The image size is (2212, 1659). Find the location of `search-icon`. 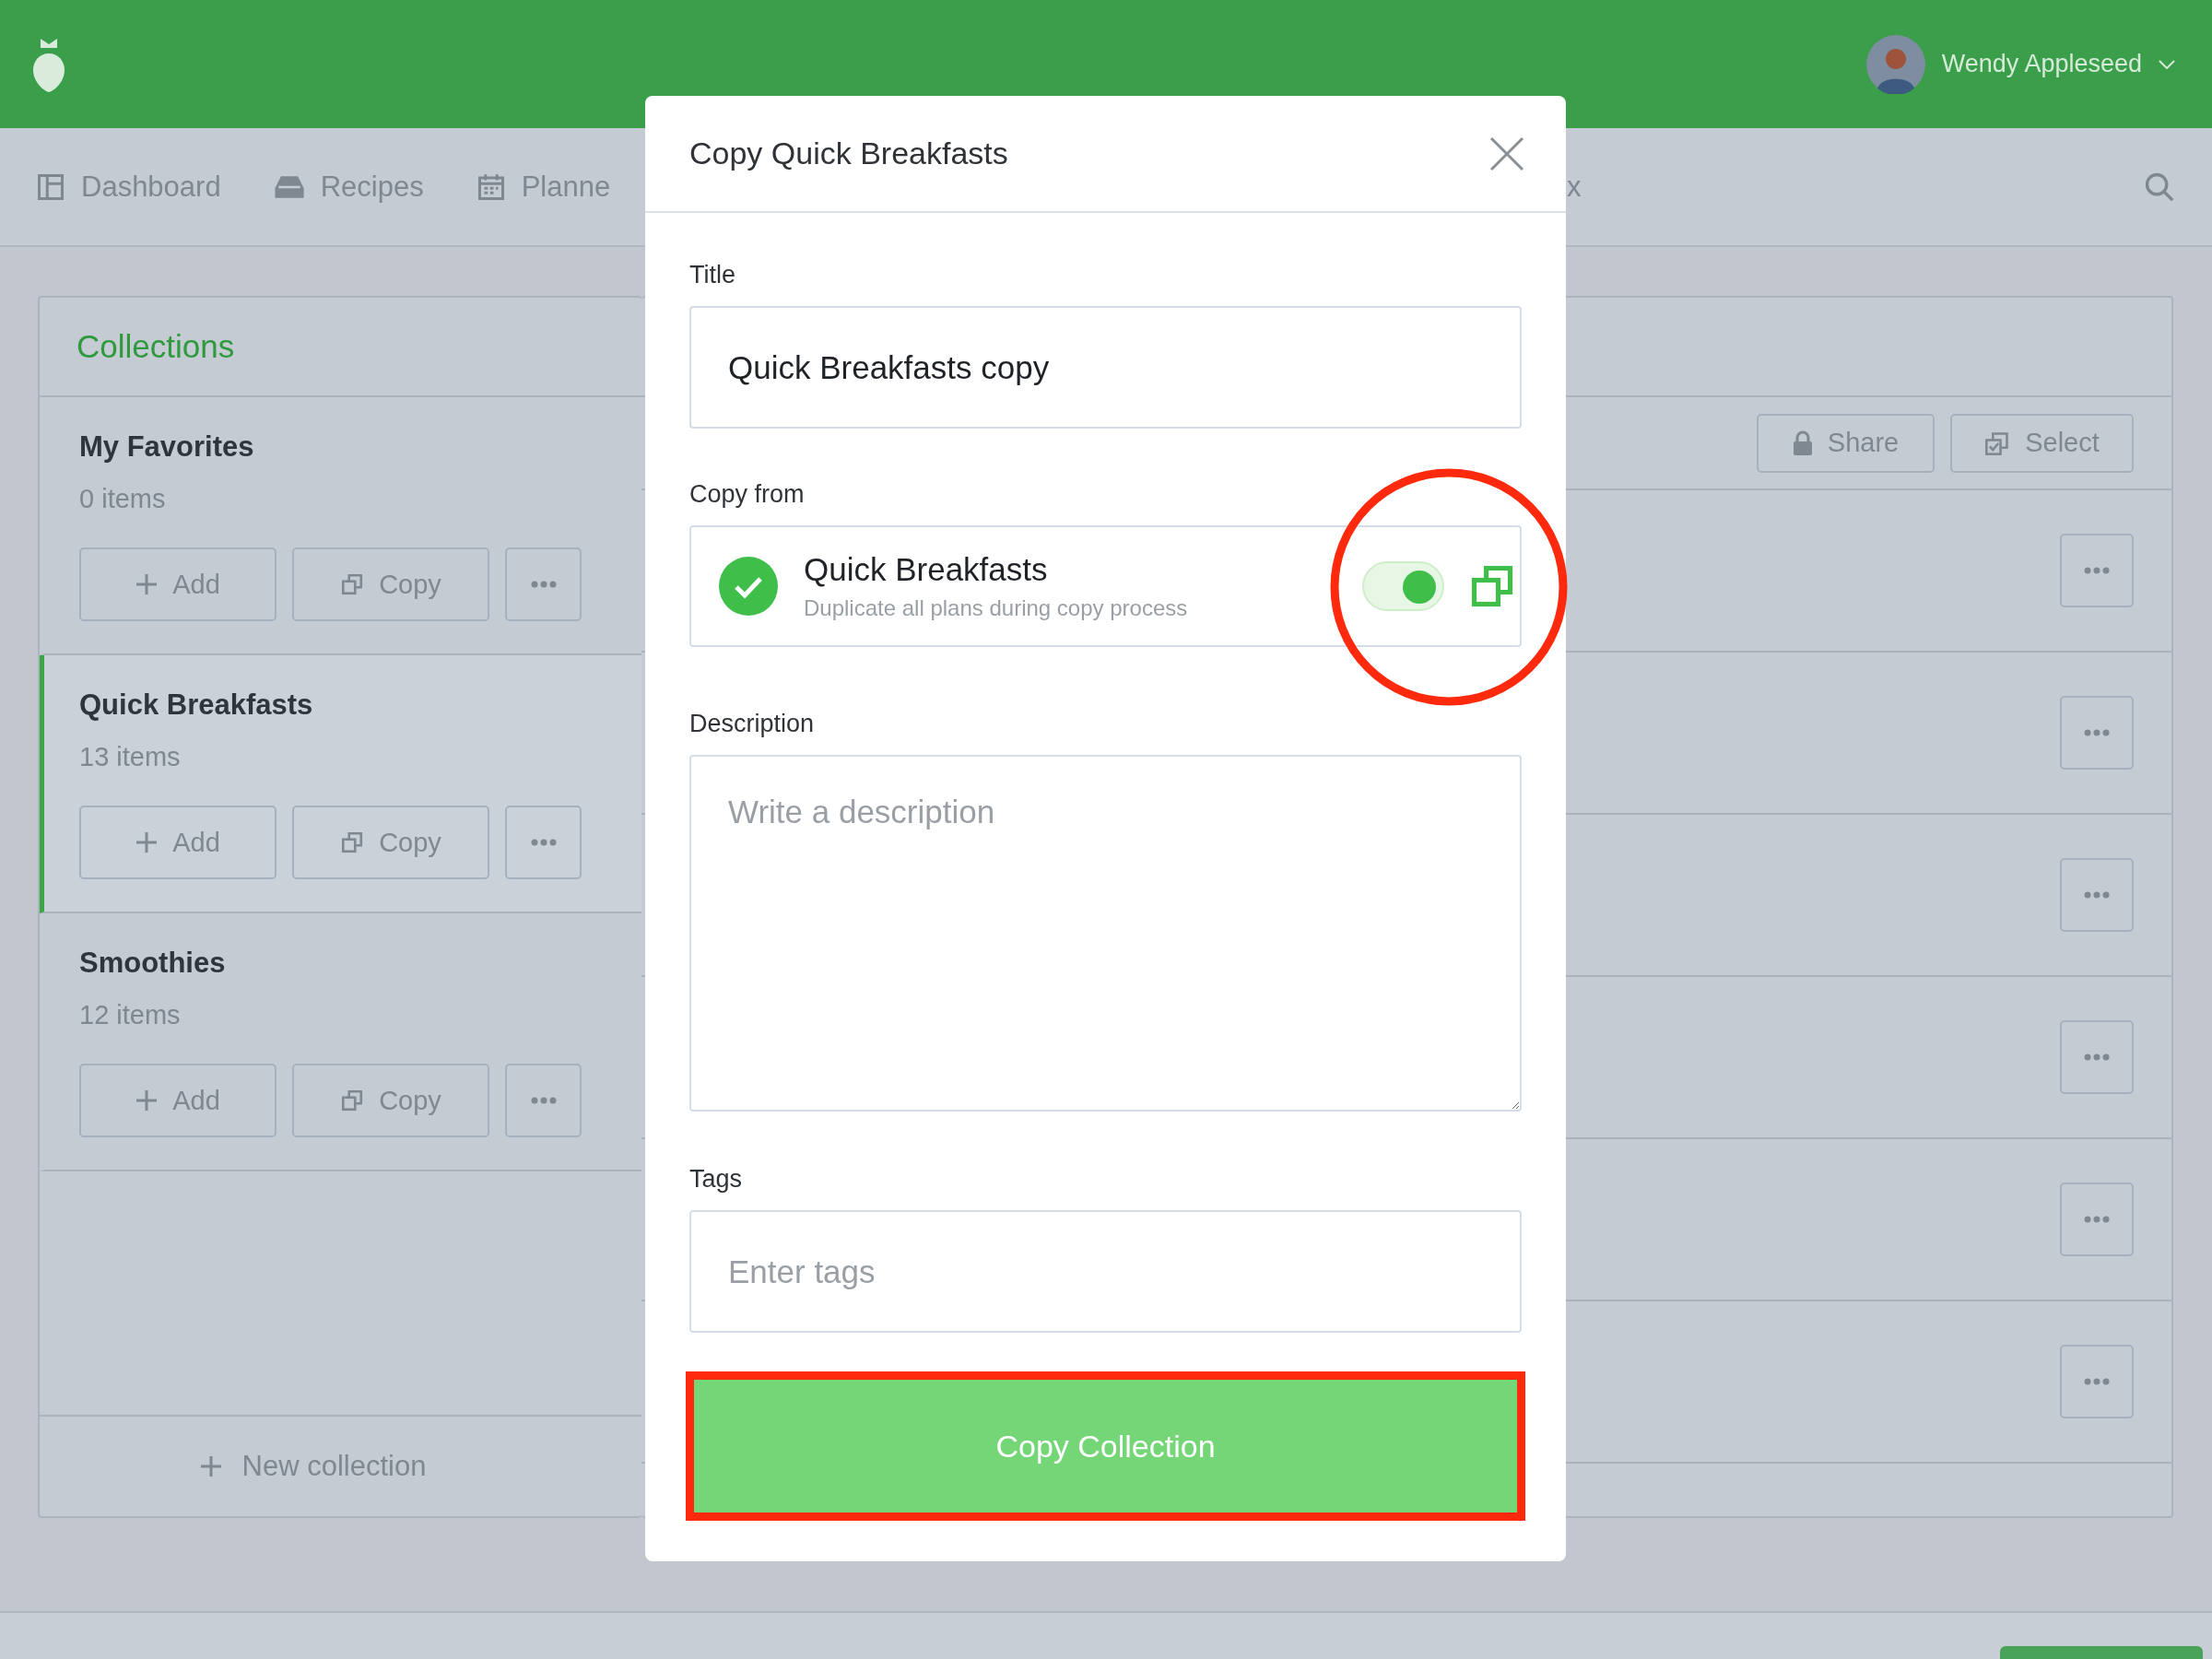

search-icon is located at coordinates (2159, 187).